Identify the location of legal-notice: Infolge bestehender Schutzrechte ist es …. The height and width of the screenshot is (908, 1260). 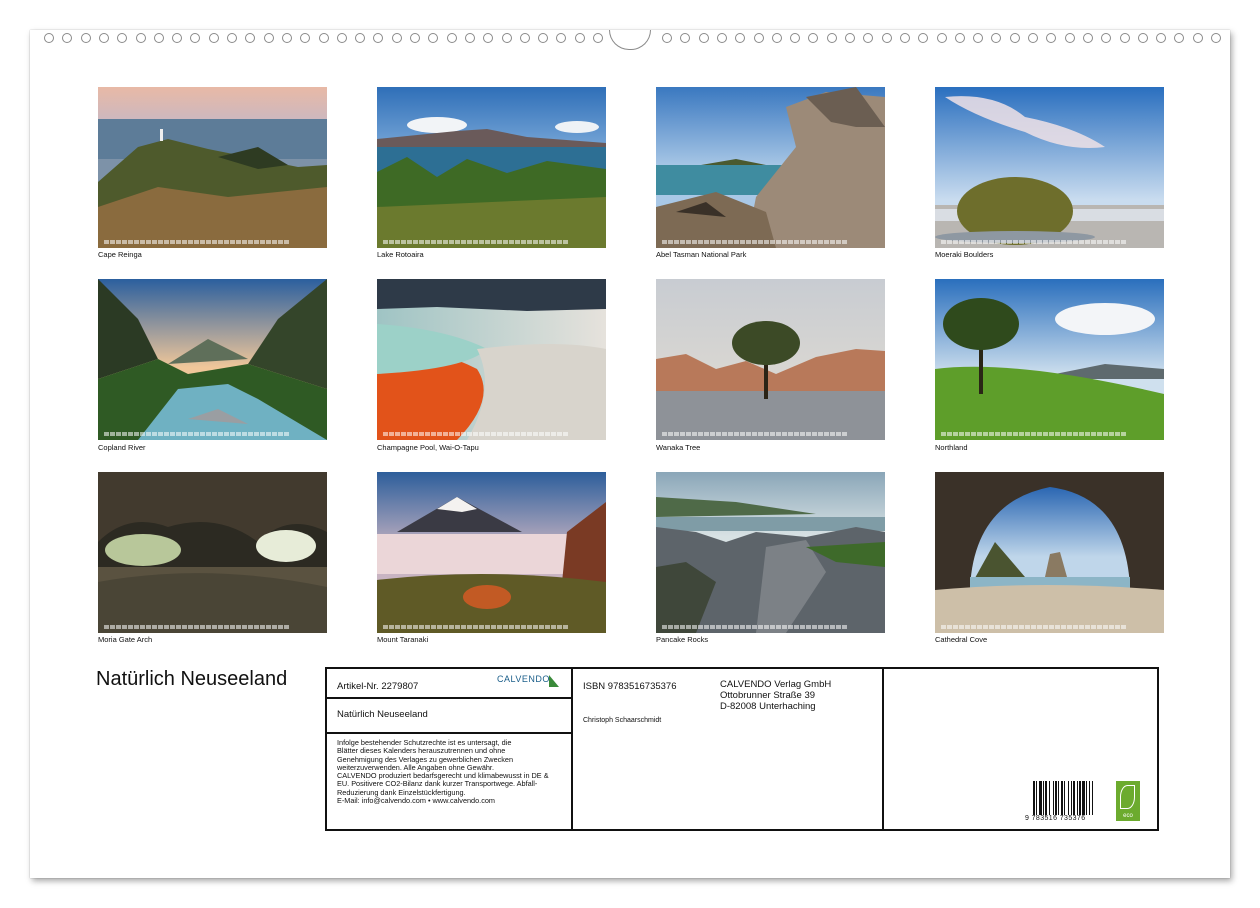
(453, 771).